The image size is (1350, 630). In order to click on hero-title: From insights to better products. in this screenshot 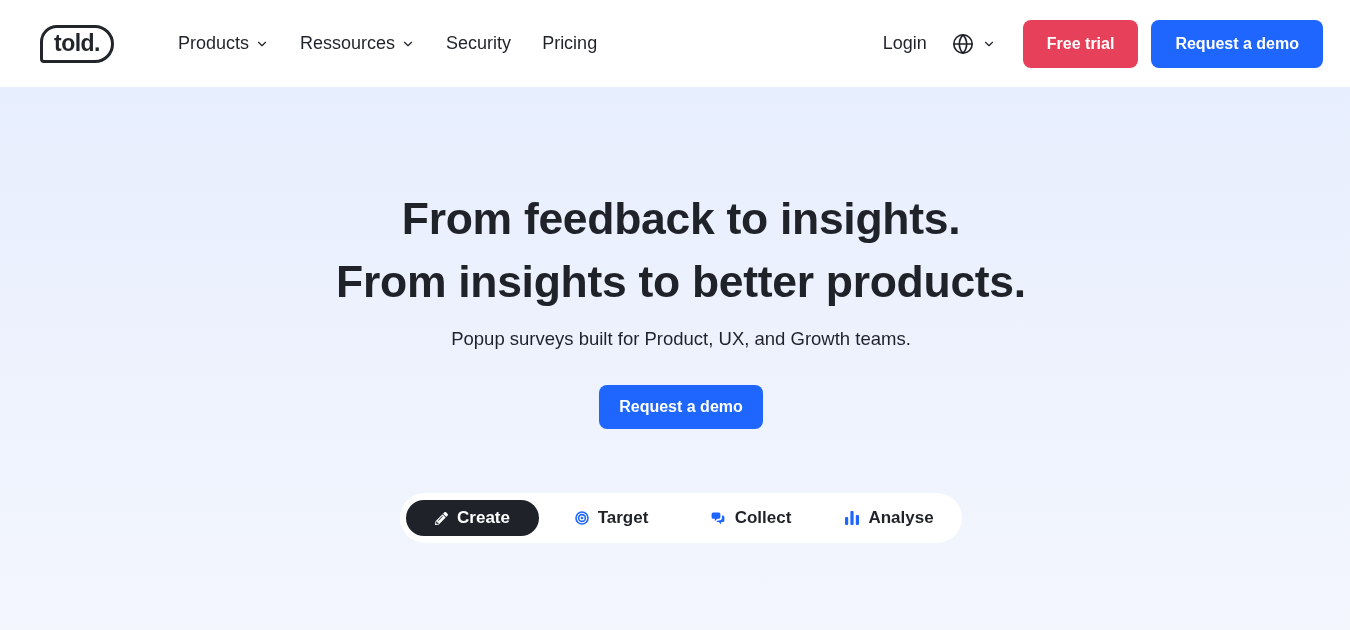, I will do `click(681, 282)`.